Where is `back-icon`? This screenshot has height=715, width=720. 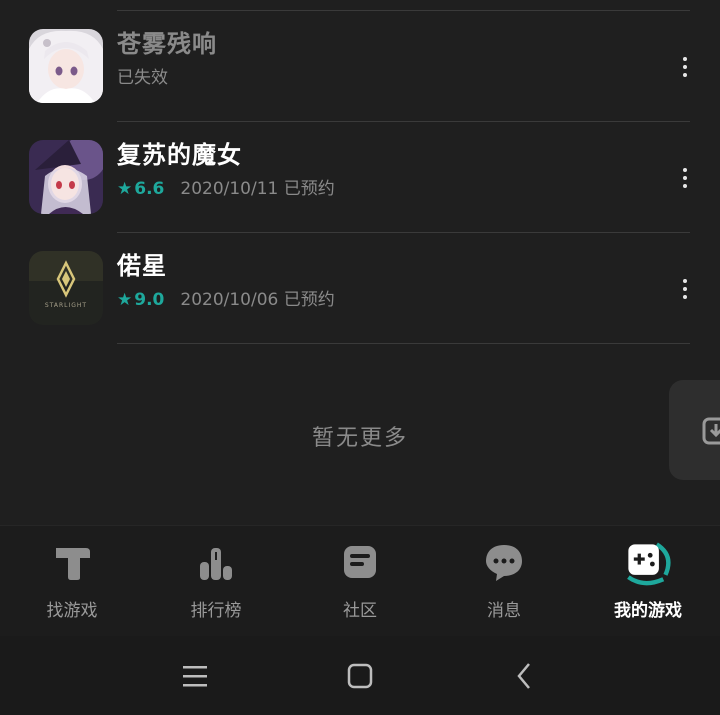
back-icon is located at coordinates (525, 676).